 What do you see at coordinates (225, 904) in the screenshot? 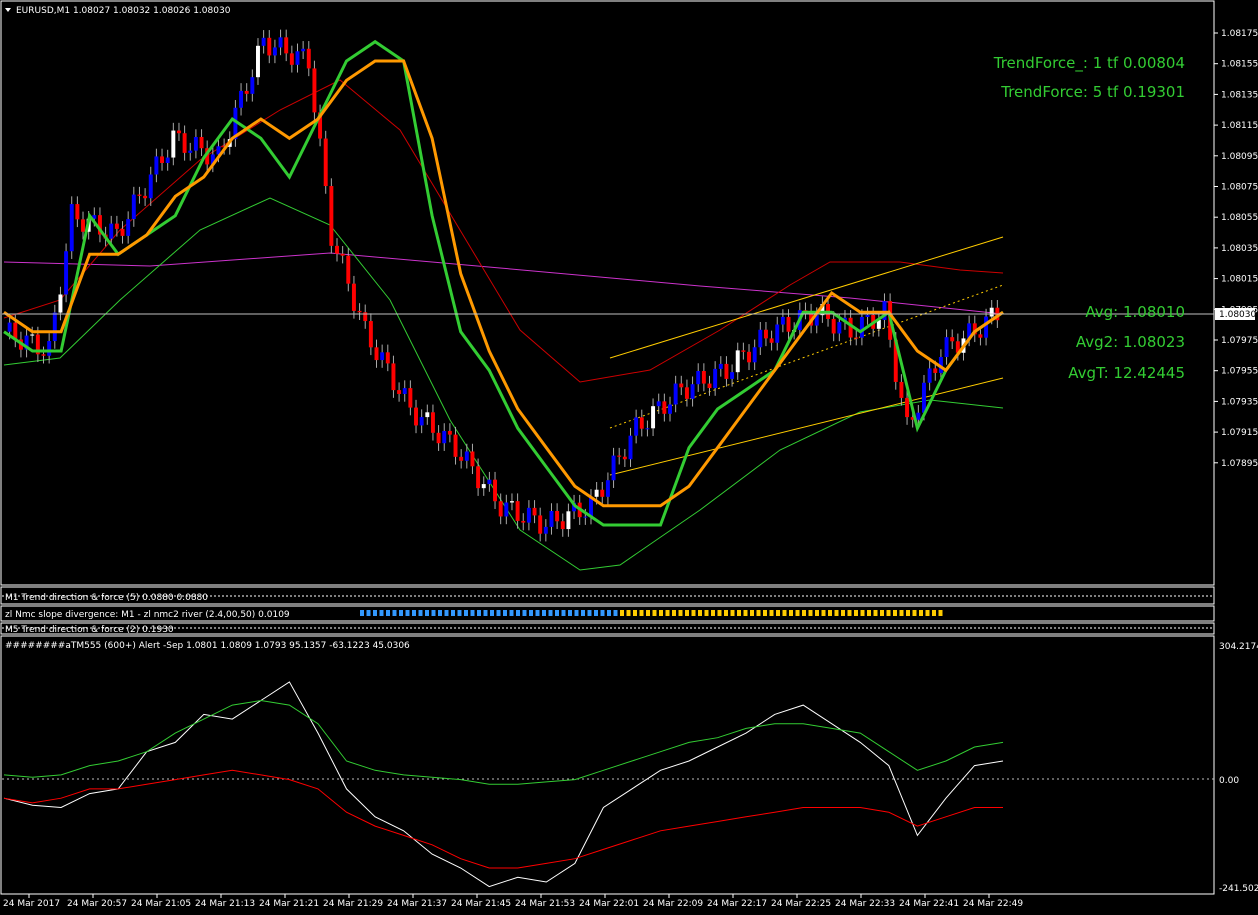
I see `time-tick-label: 24 Mar 21:13` at bounding box center [225, 904].